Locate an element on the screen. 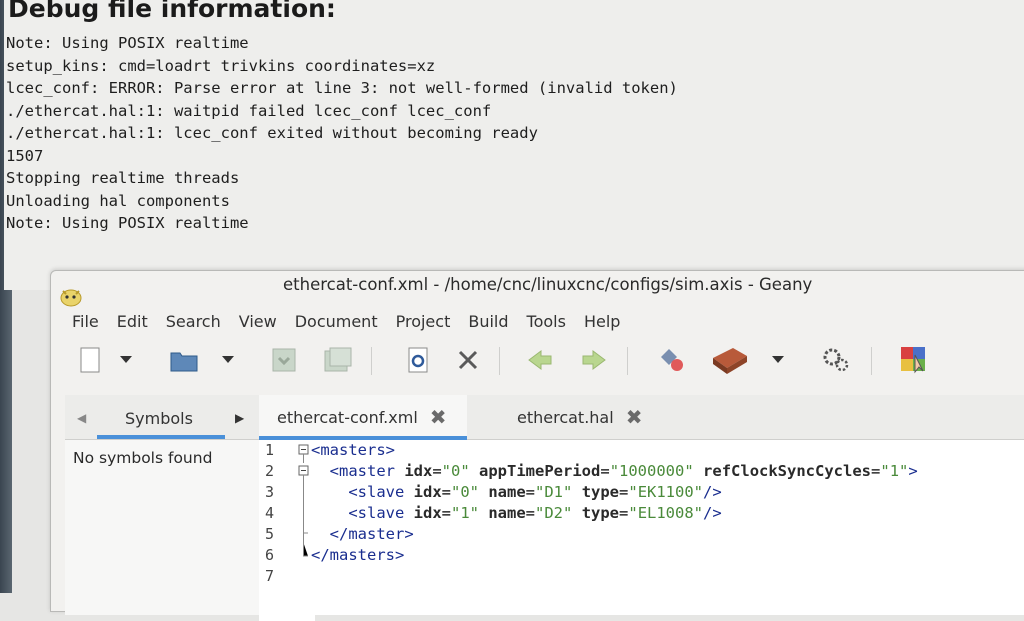  code-token: "EL1008" is located at coordinates (666, 513).